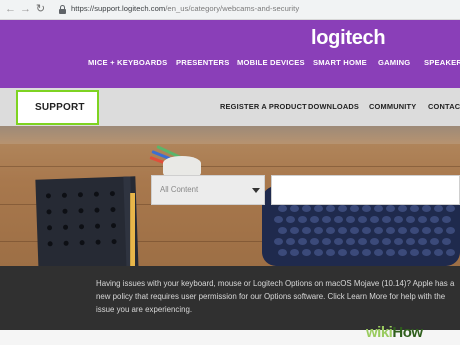  What do you see at coordinates (230, 166) in the screenshot?
I see `wood-grain` at bounding box center [230, 166].